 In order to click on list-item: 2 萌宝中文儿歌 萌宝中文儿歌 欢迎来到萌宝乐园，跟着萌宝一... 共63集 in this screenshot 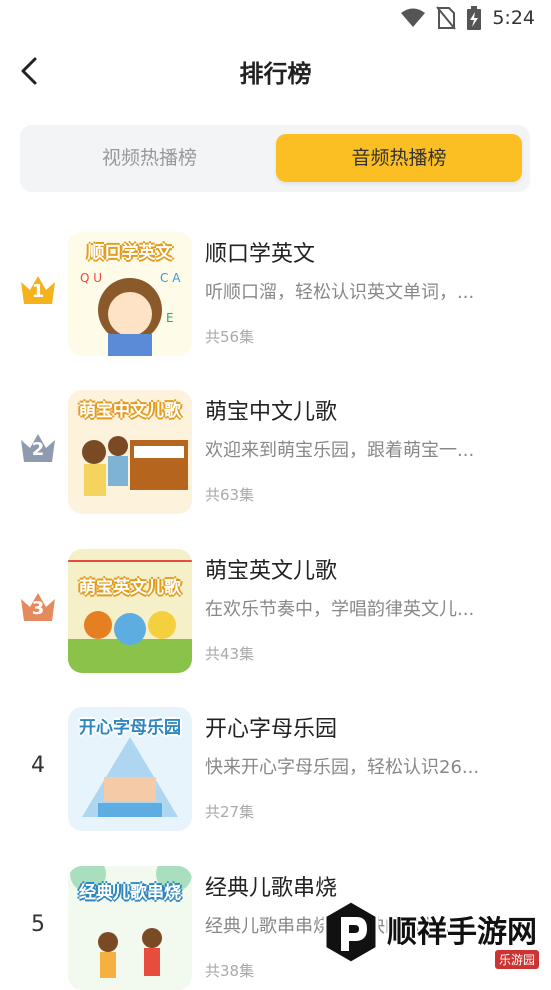, I will do `click(275, 446)`.